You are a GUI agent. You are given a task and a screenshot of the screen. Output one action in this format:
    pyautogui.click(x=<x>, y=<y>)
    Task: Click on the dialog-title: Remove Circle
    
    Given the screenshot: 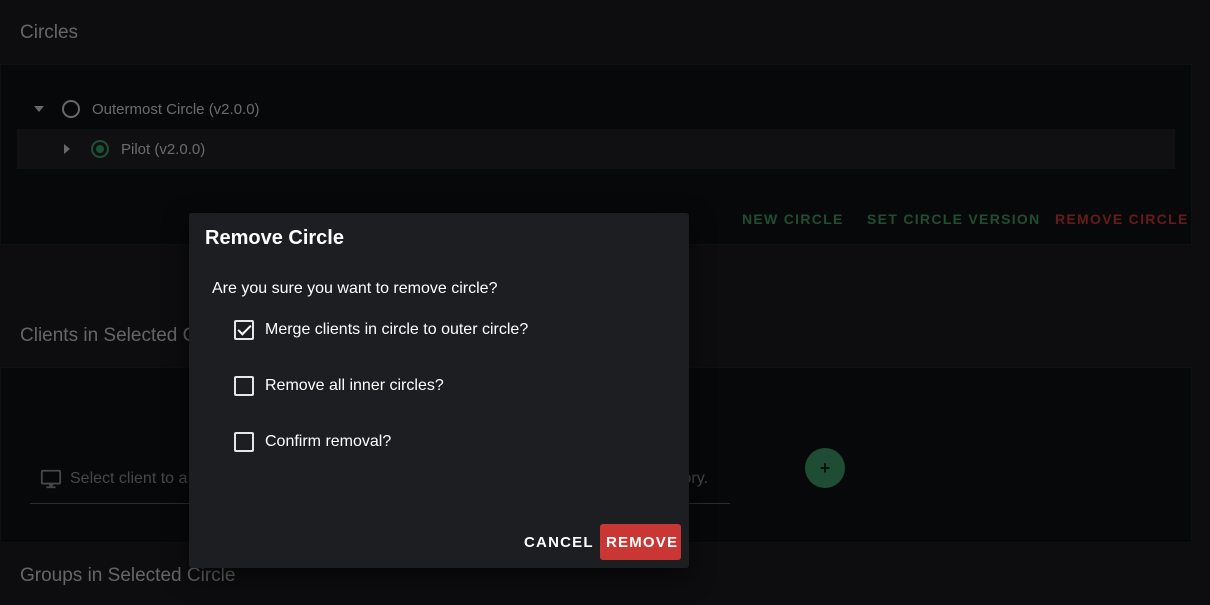 What is the action you would take?
    pyautogui.click(x=274, y=238)
    